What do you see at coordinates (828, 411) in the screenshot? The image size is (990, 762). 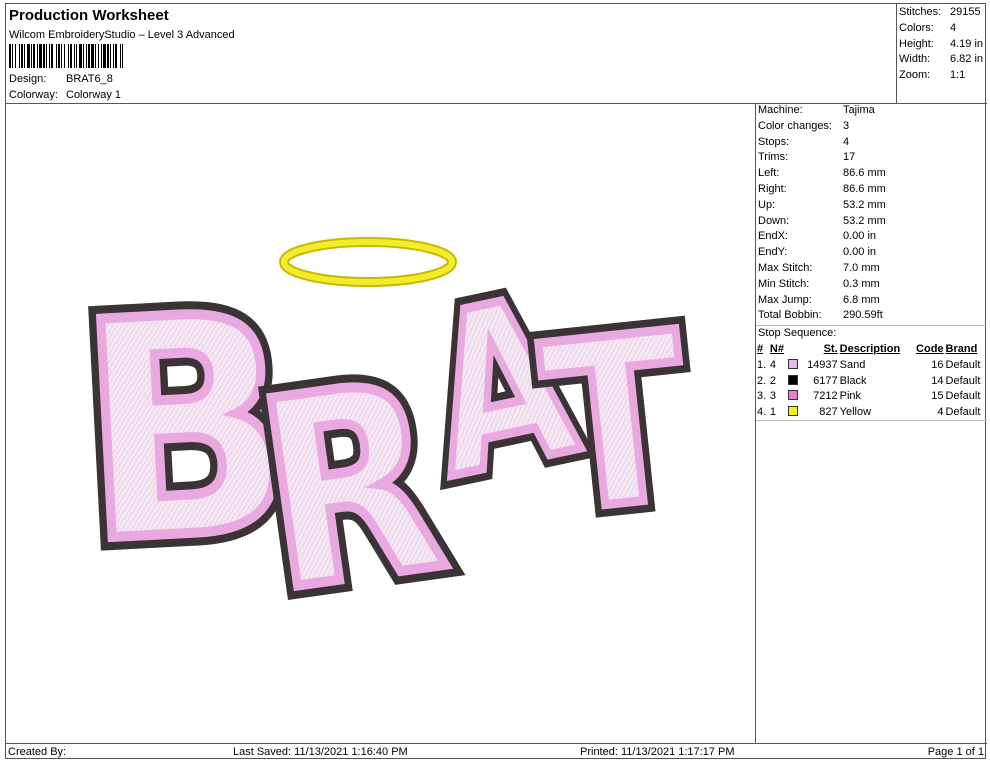 I see `stitch-count: 827` at bounding box center [828, 411].